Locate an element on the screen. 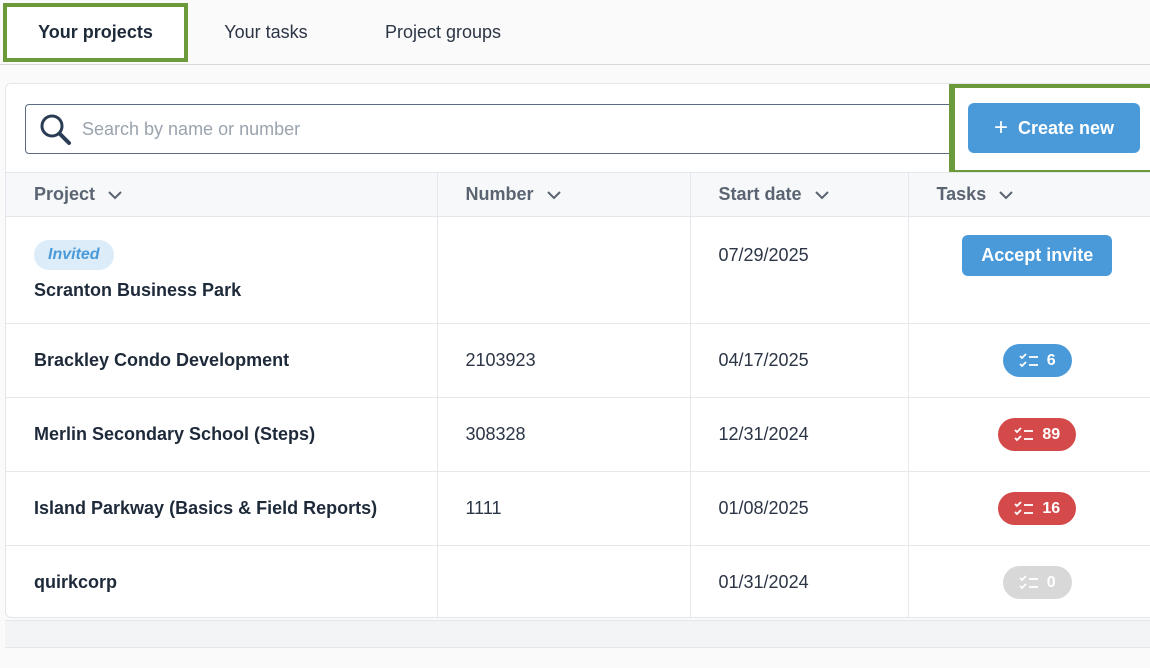 The height and width of the screenshot is (668, 1150). project-name: Brackley Condo Development is located at coordinates (221, 360).